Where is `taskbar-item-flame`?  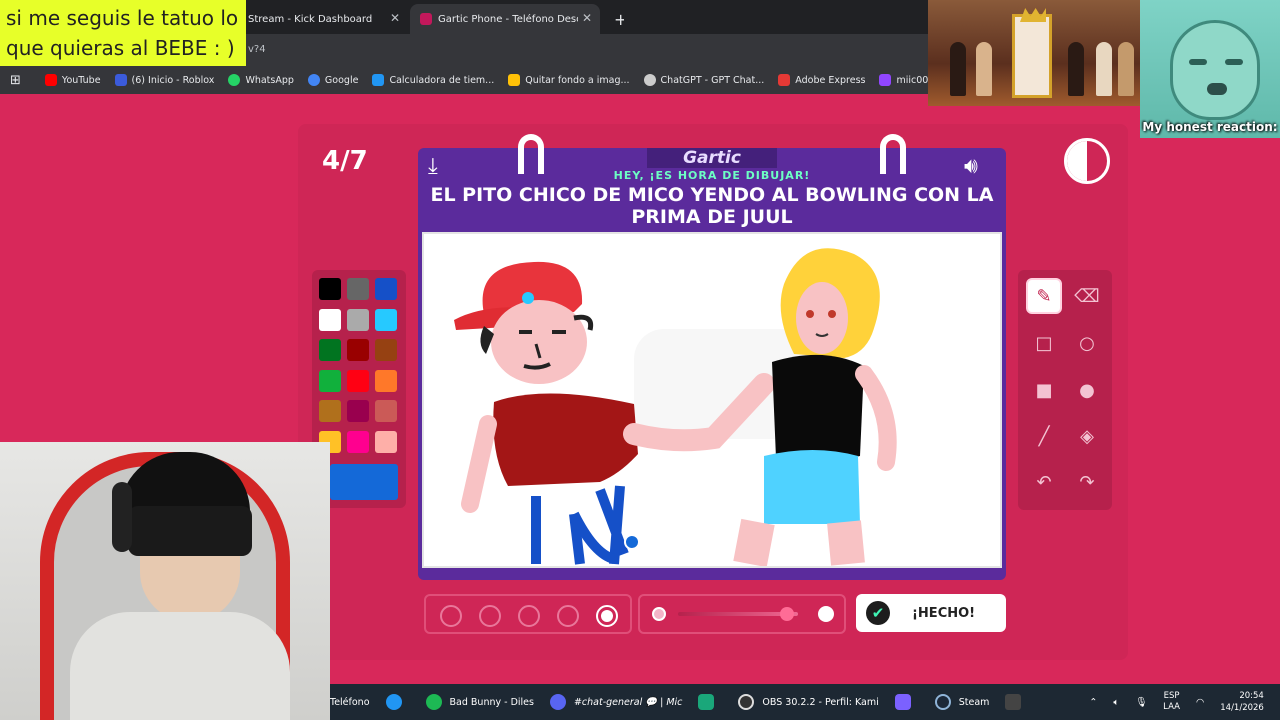
taskbar-item-flame is located at coordinates (397, 702).